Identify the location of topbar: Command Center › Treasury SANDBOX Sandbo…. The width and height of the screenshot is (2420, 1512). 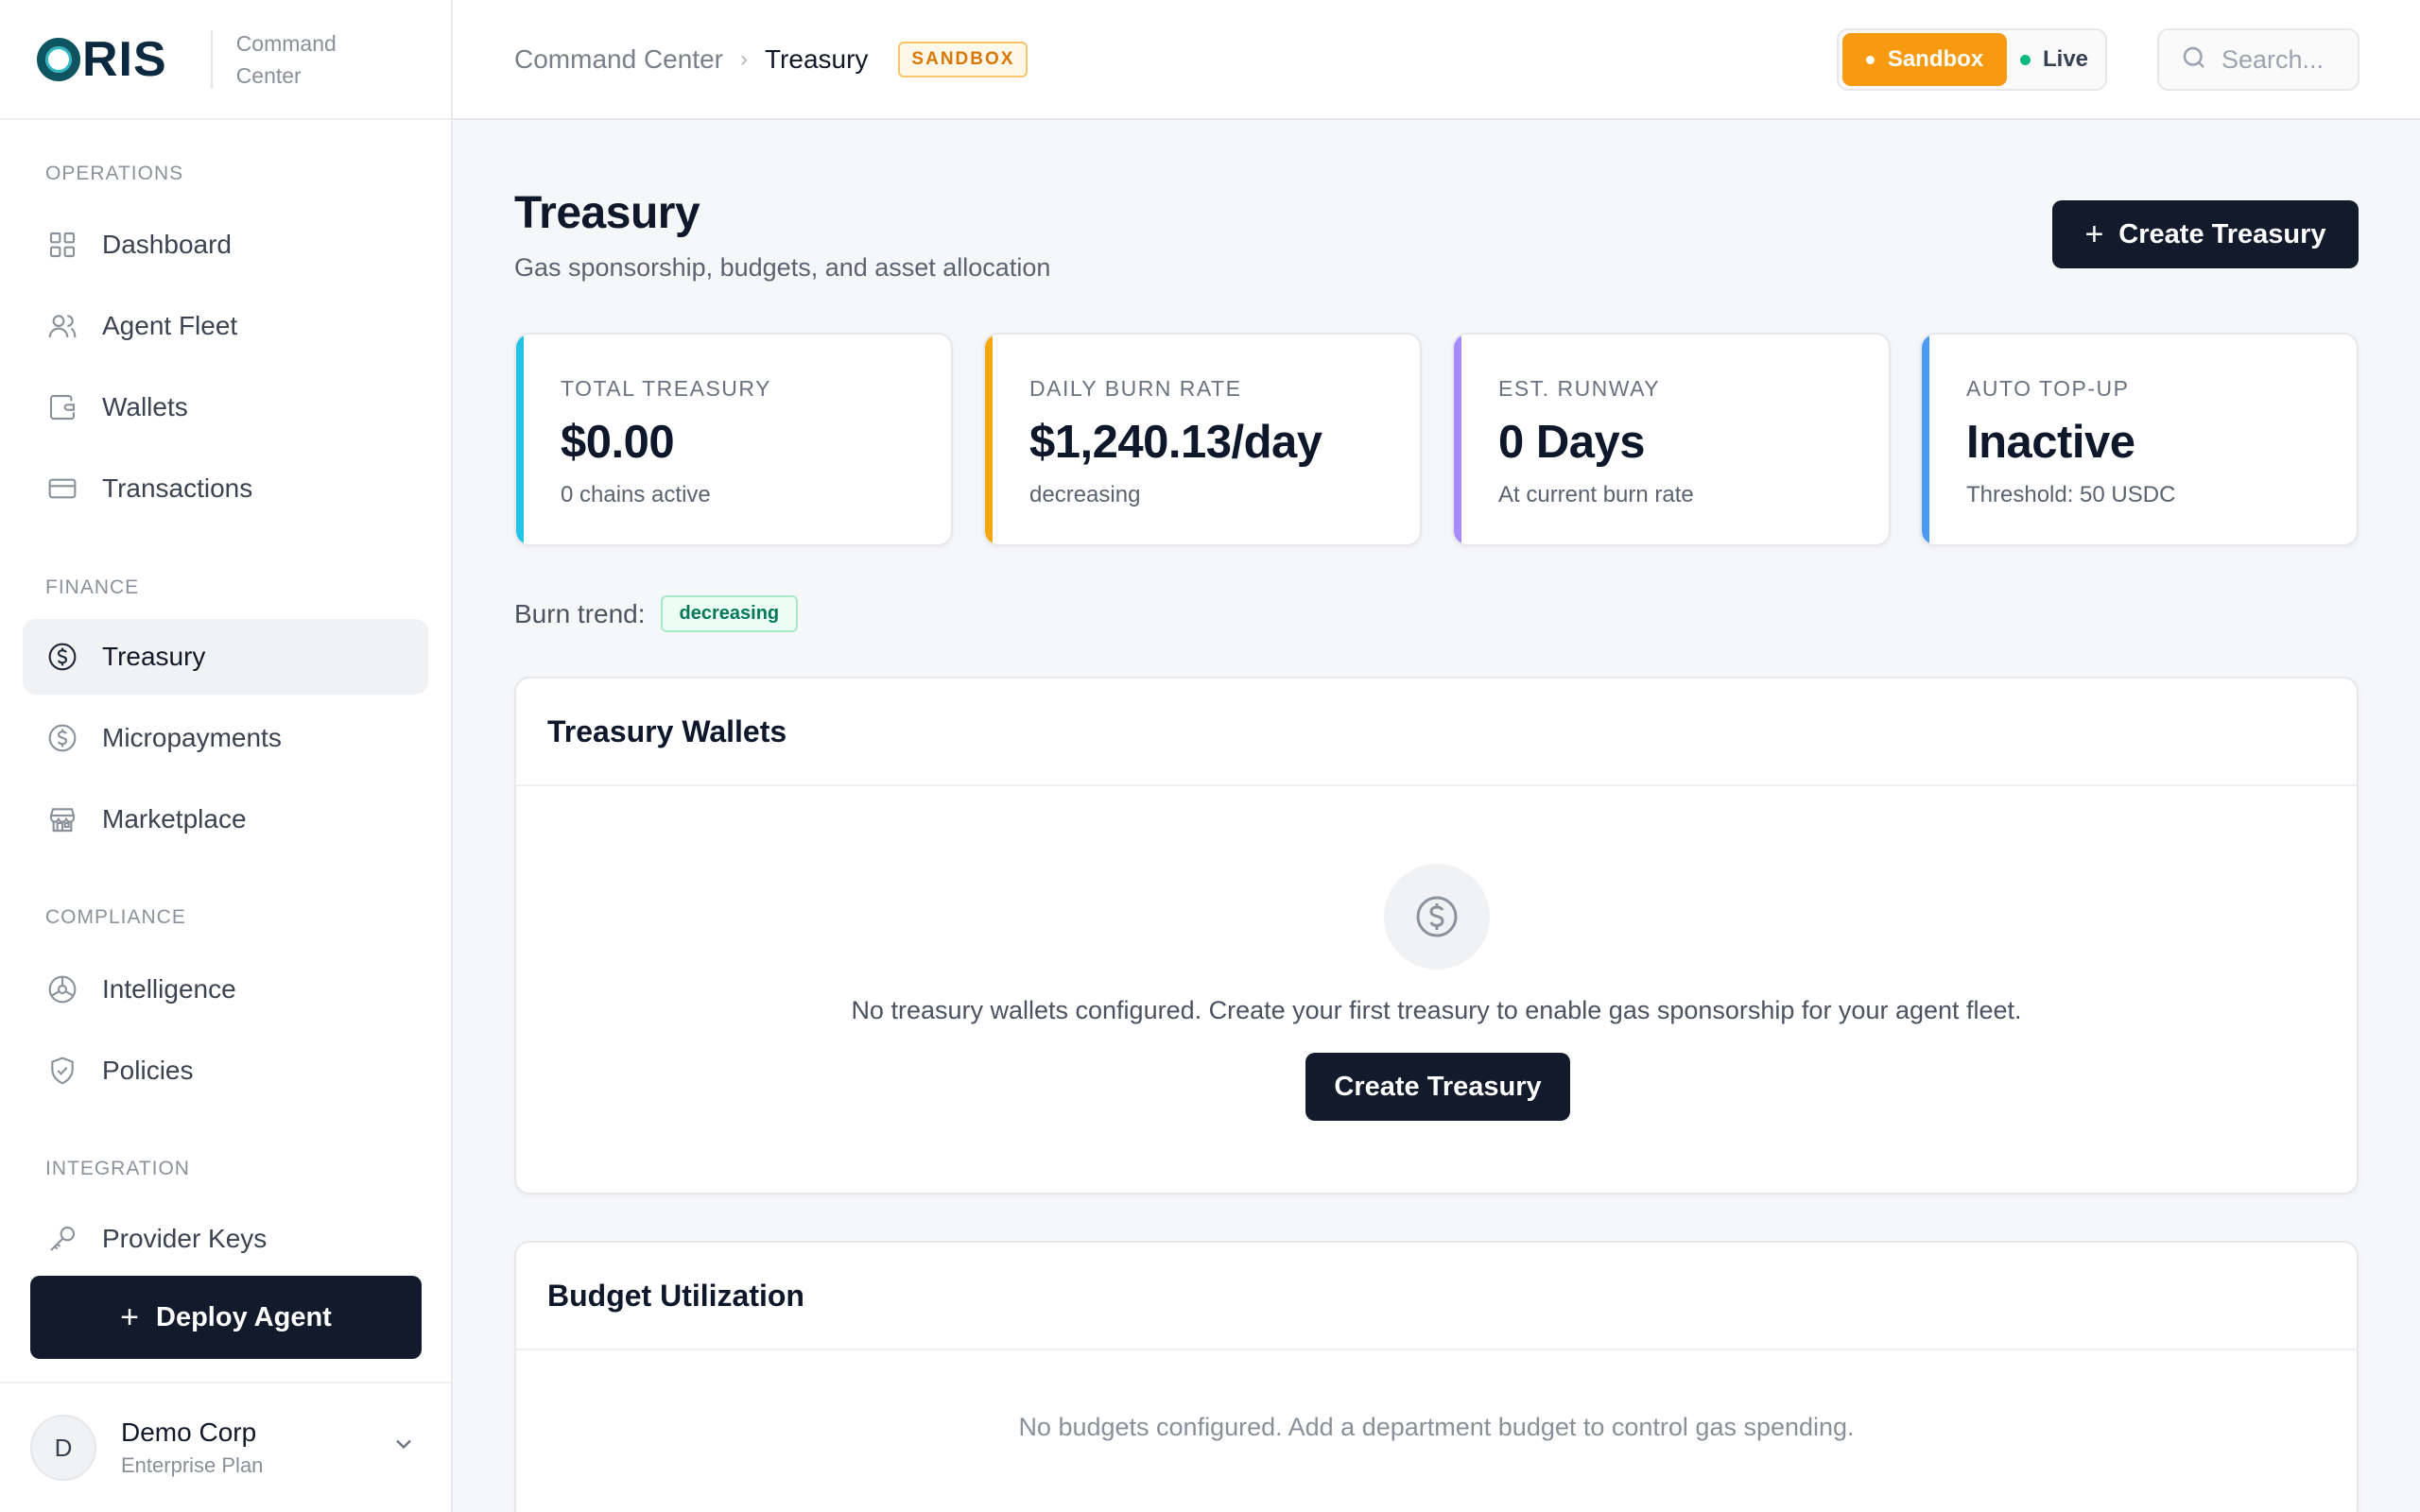
(1437, 60).